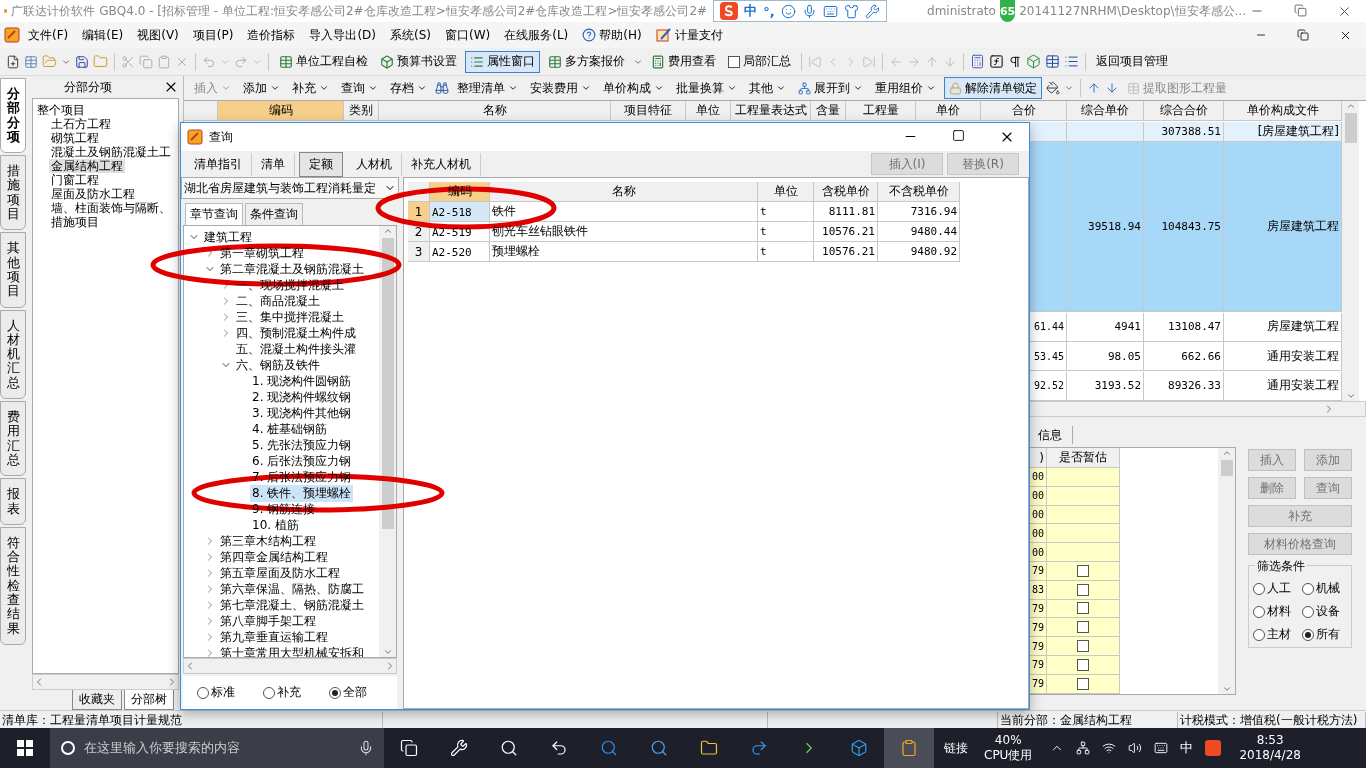  I want to click on ime-indicator: 中, so click(1187, 748).